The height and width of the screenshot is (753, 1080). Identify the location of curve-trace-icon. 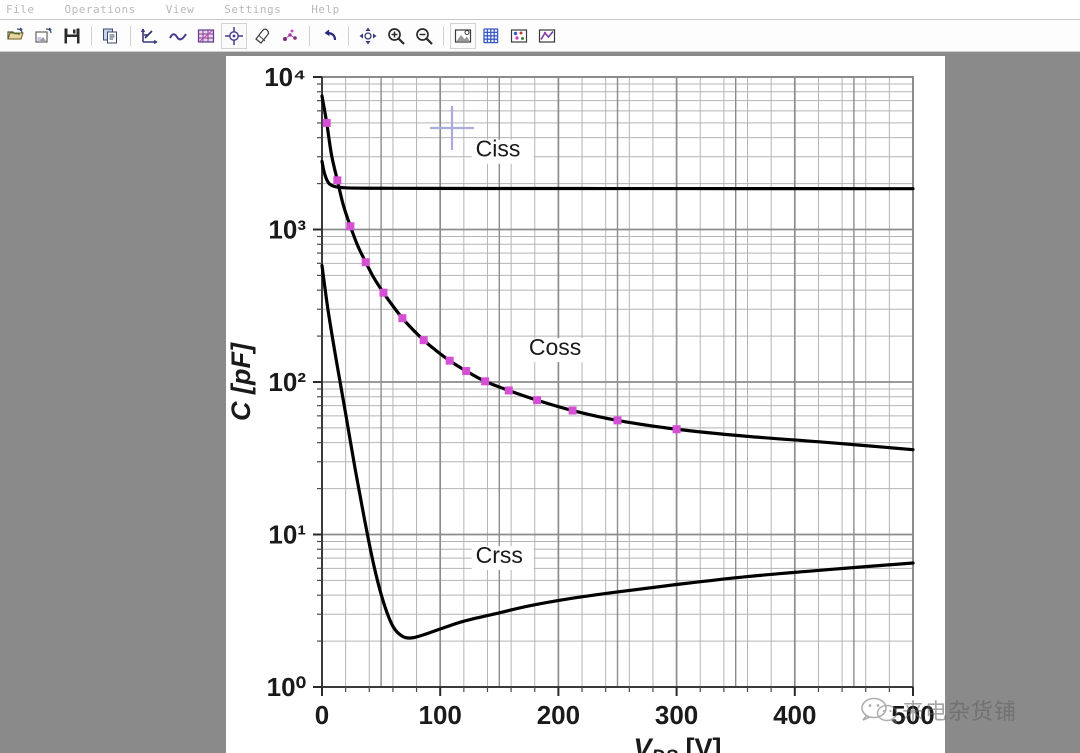
(178, 36).